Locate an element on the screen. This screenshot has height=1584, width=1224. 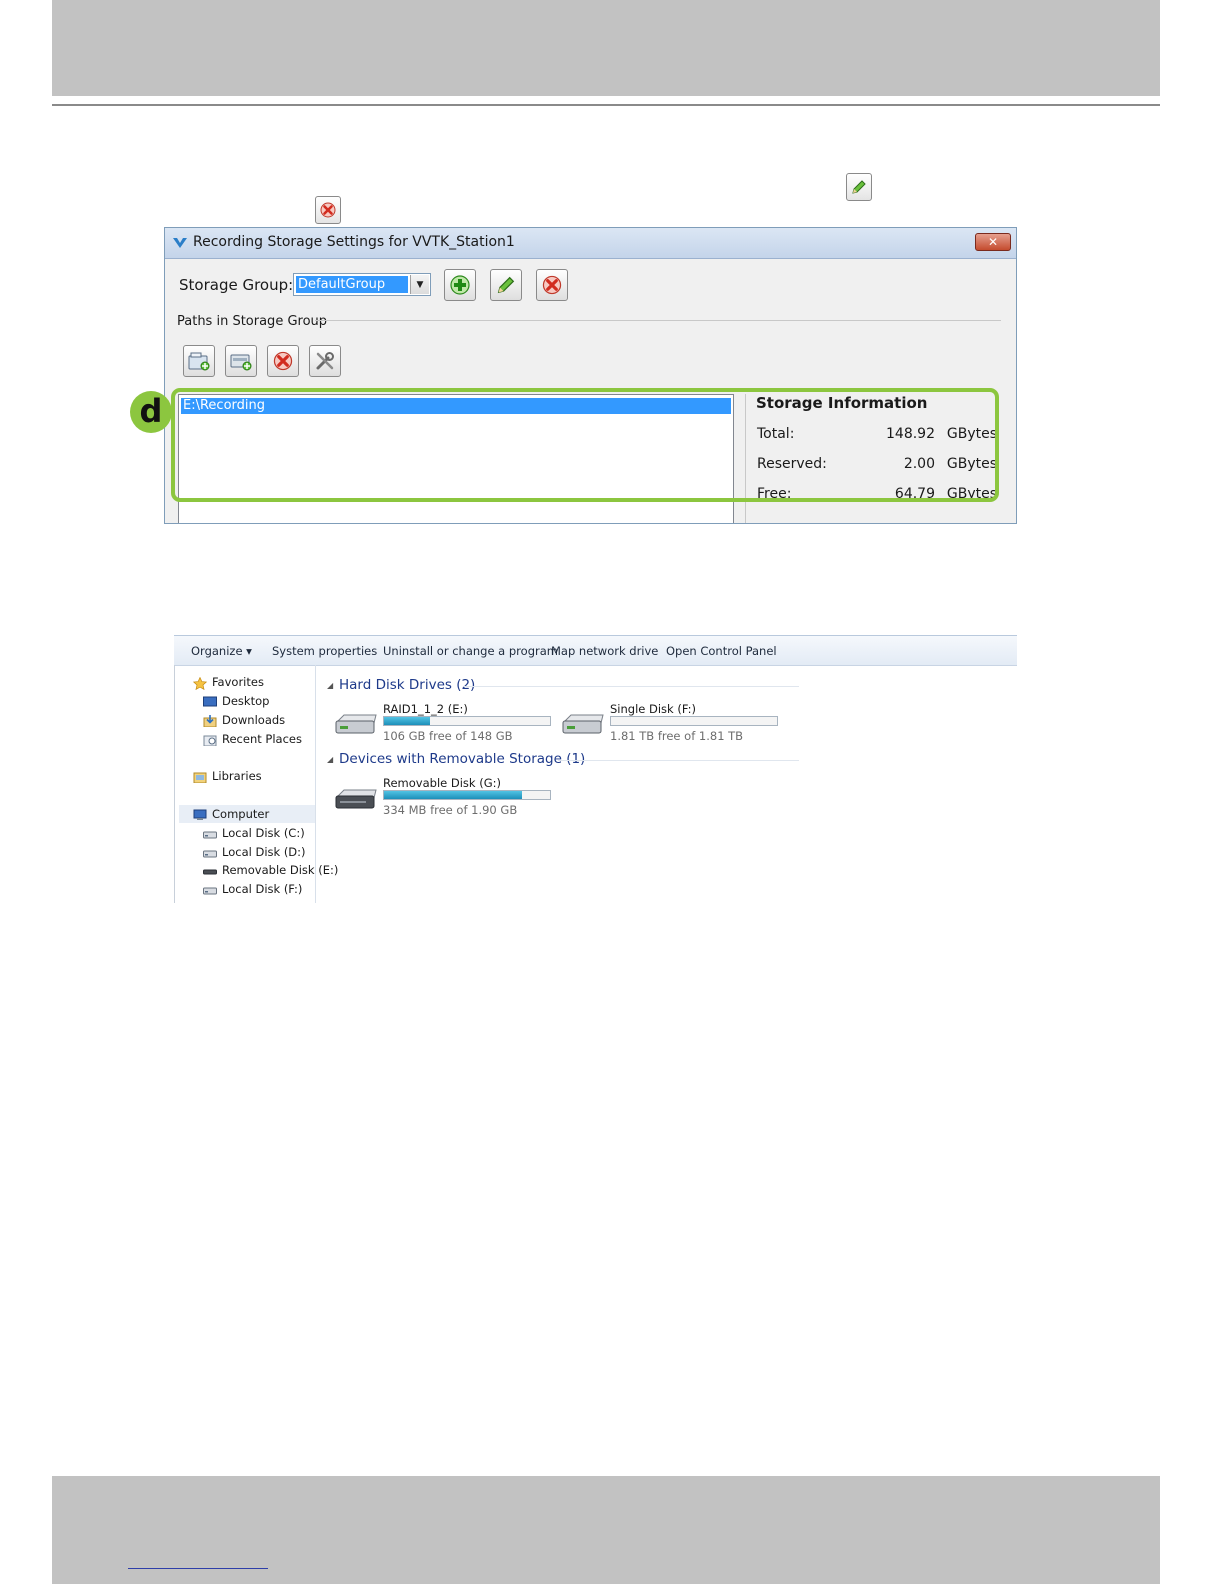
app-logo-icon is located at coordinates (180, 243).